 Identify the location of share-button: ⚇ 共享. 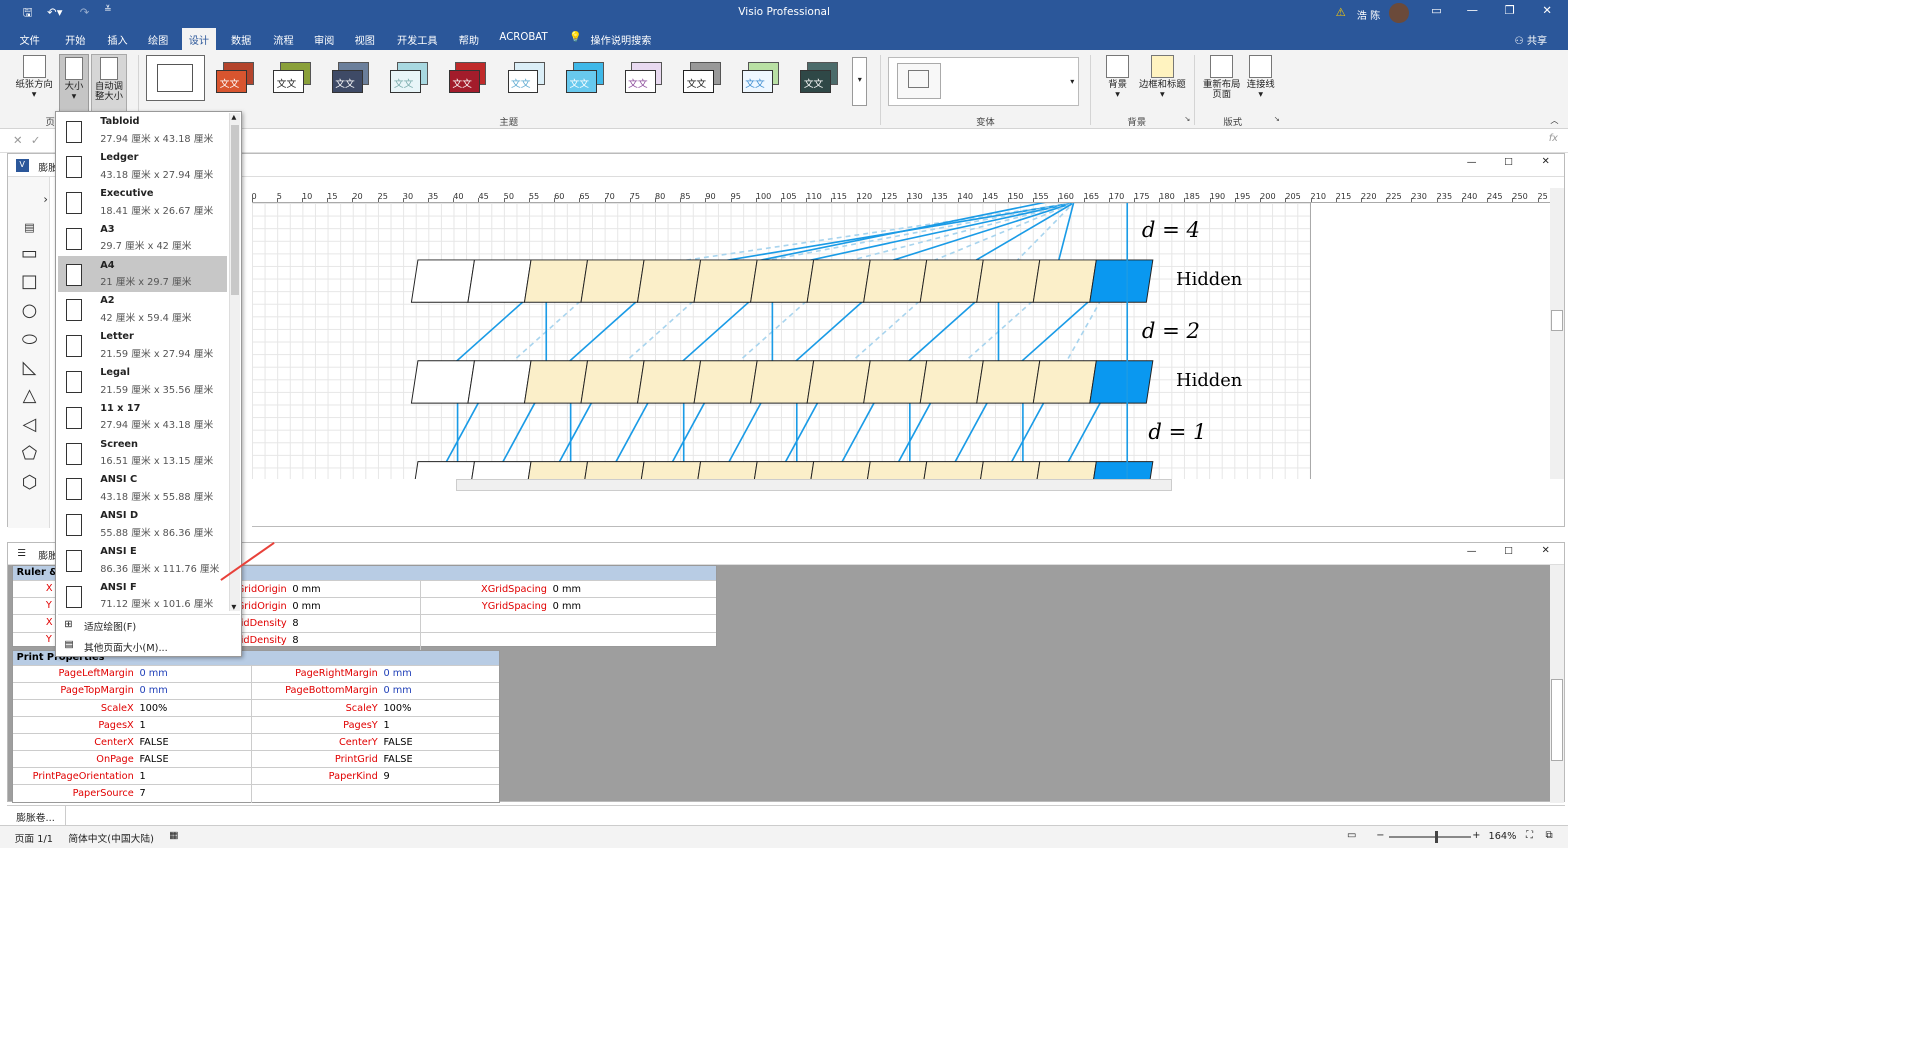
(1531, 39).